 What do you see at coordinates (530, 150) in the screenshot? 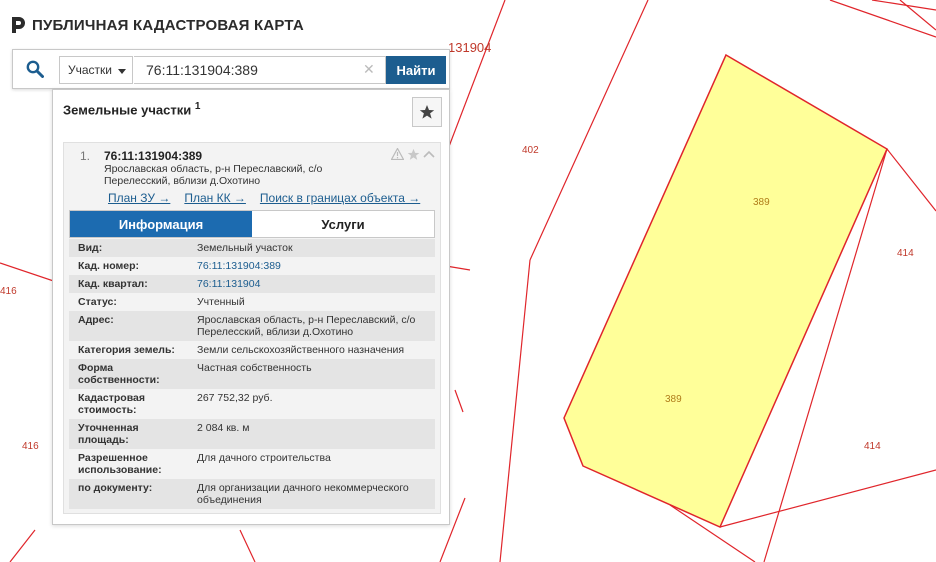
I see `parcel-label: 402` at bounding box center [530, 150].